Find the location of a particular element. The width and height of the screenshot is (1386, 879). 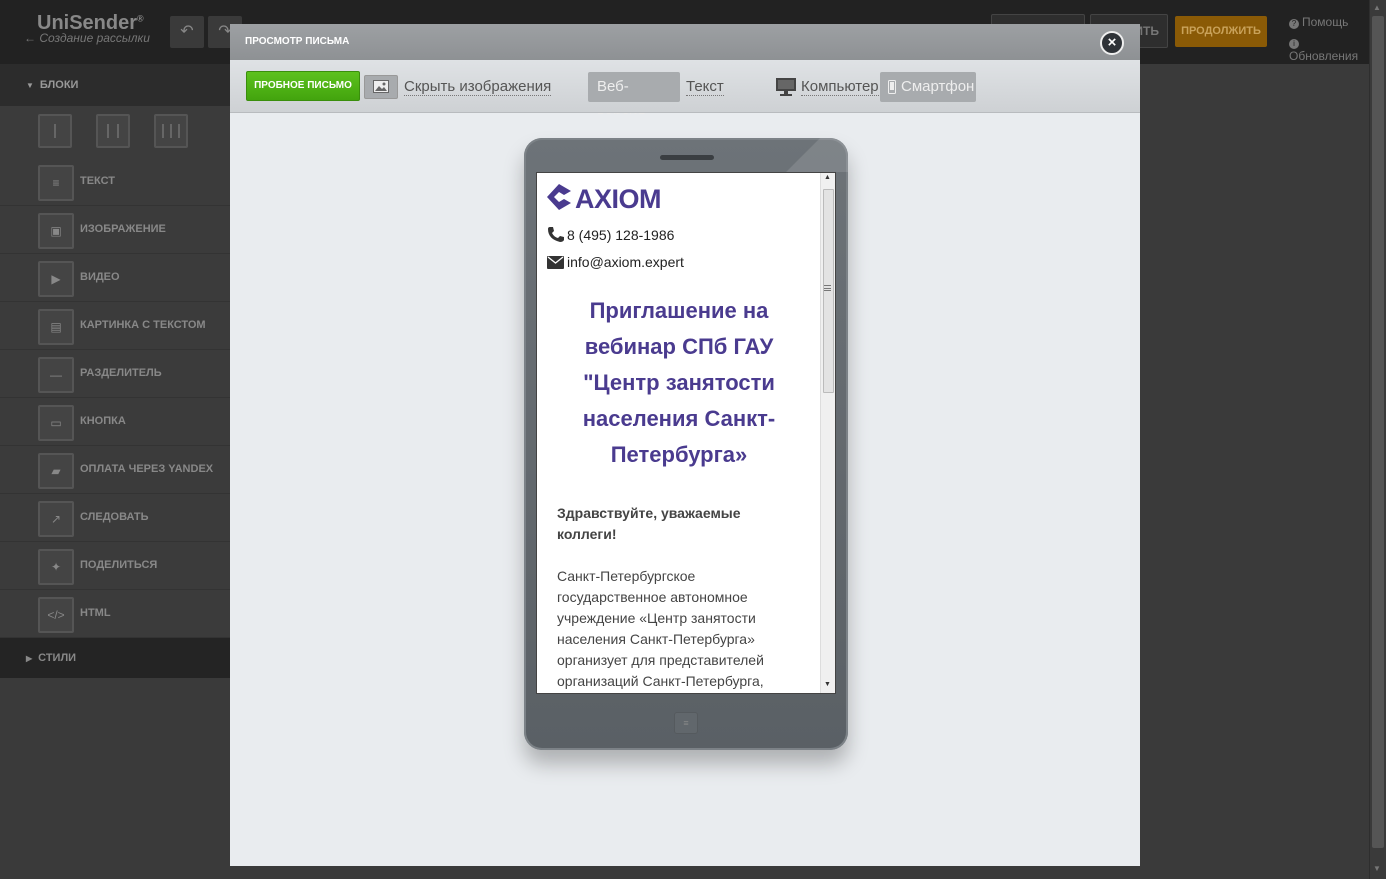

sidebar-block-label: СЛЕДОВАТЬ is located at coordinates (114, 517).